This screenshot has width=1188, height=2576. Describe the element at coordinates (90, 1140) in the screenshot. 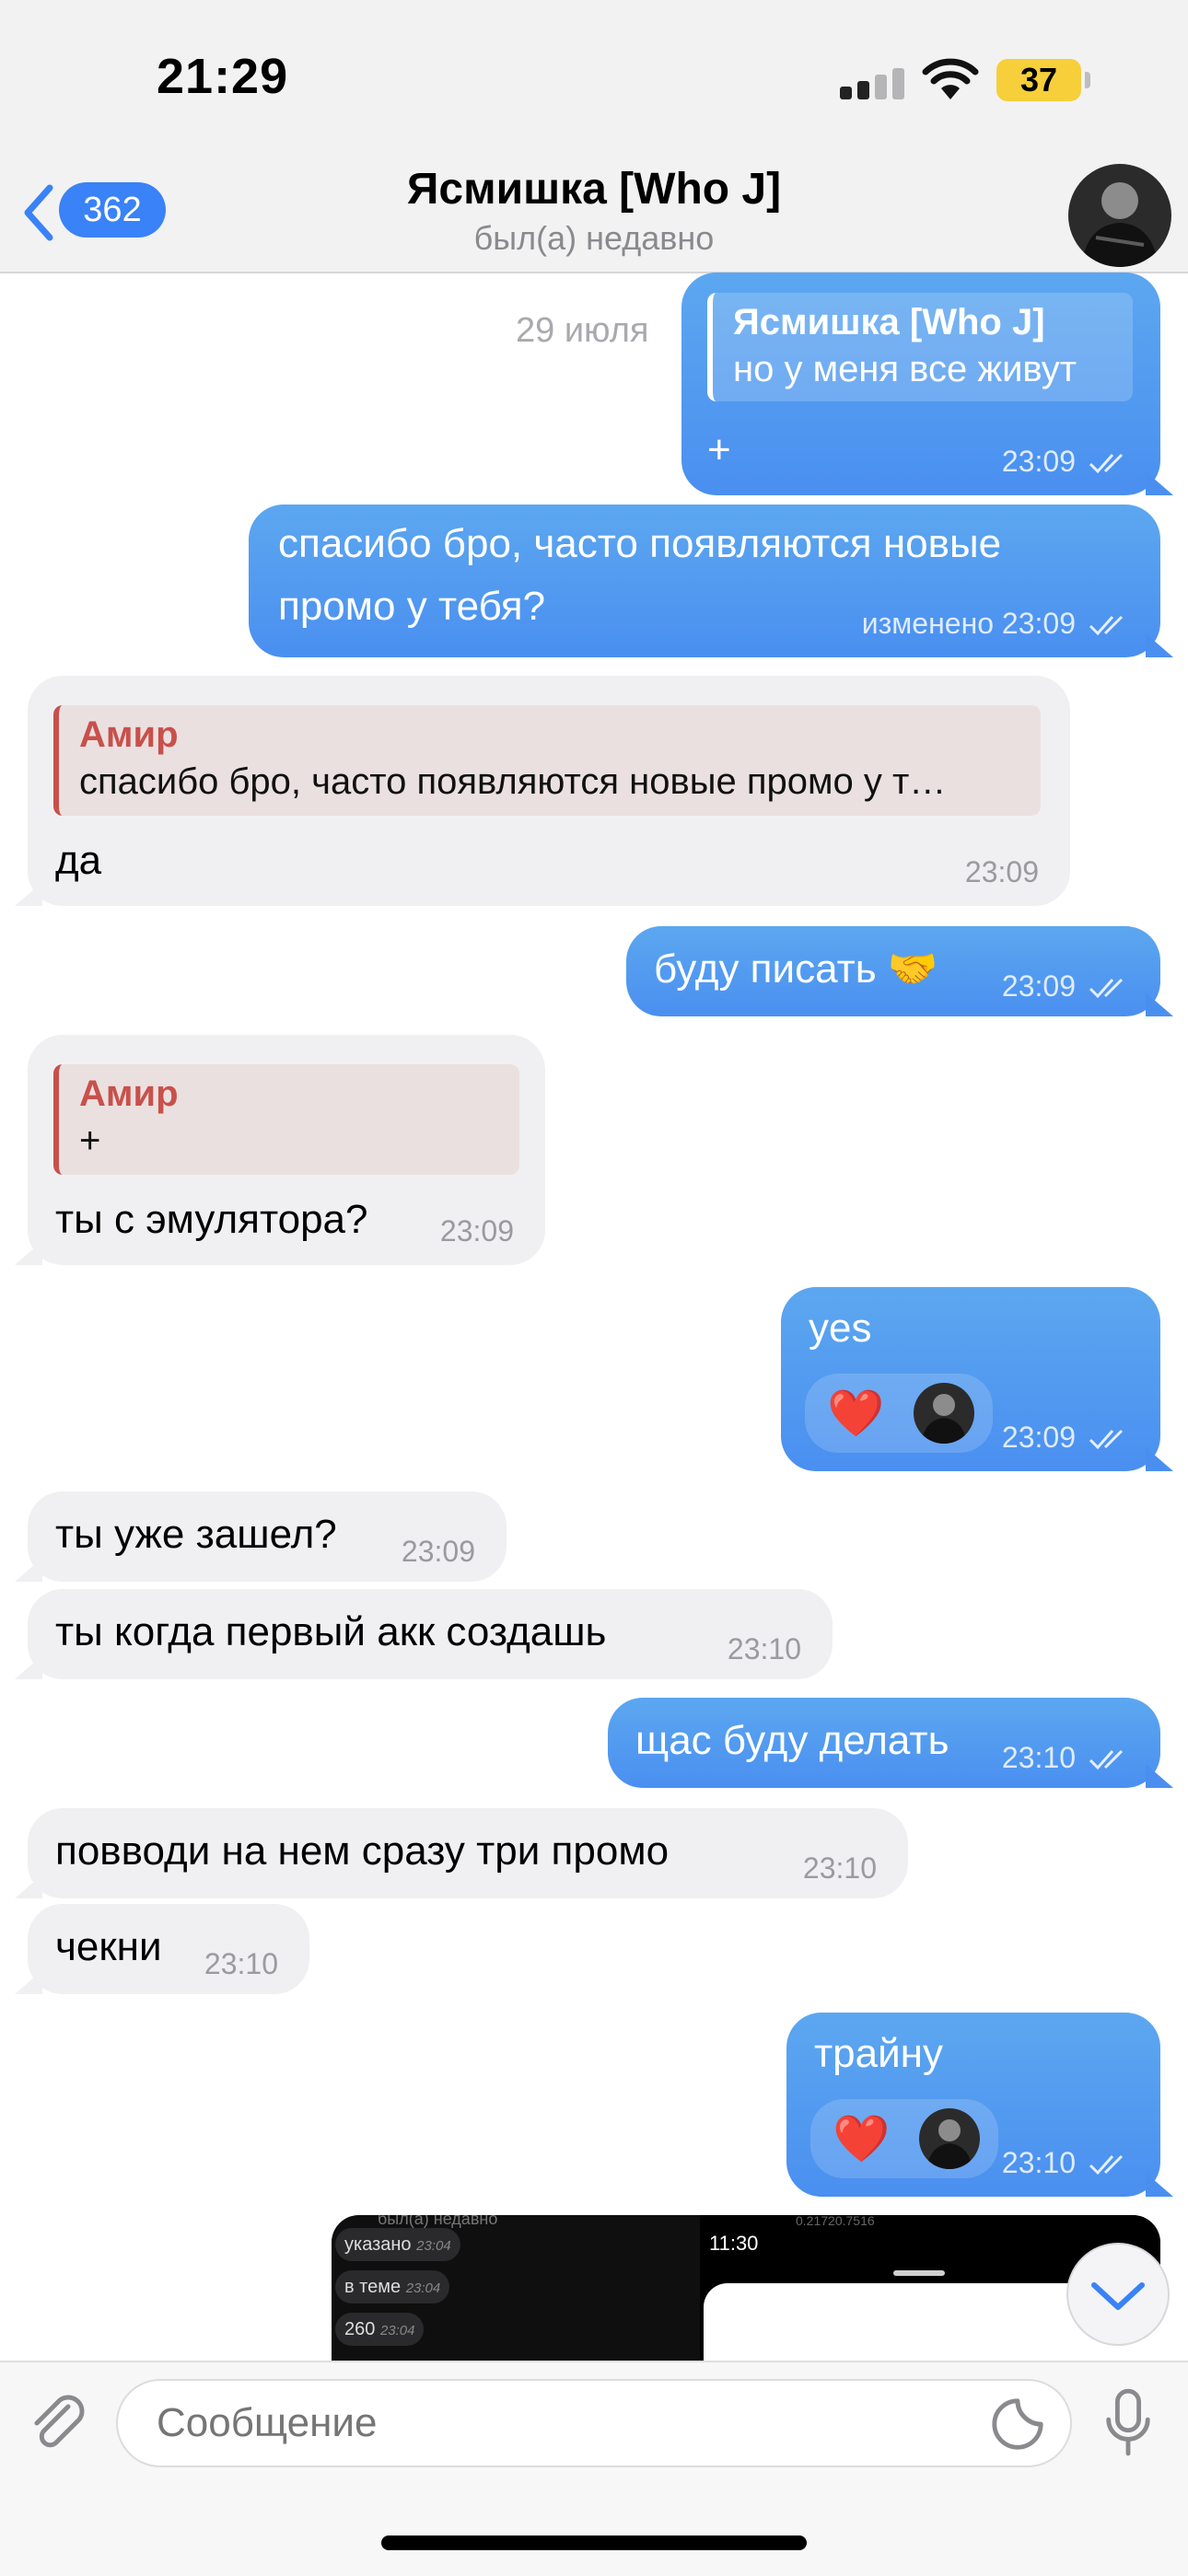

I see `reply-text: +` at that location.